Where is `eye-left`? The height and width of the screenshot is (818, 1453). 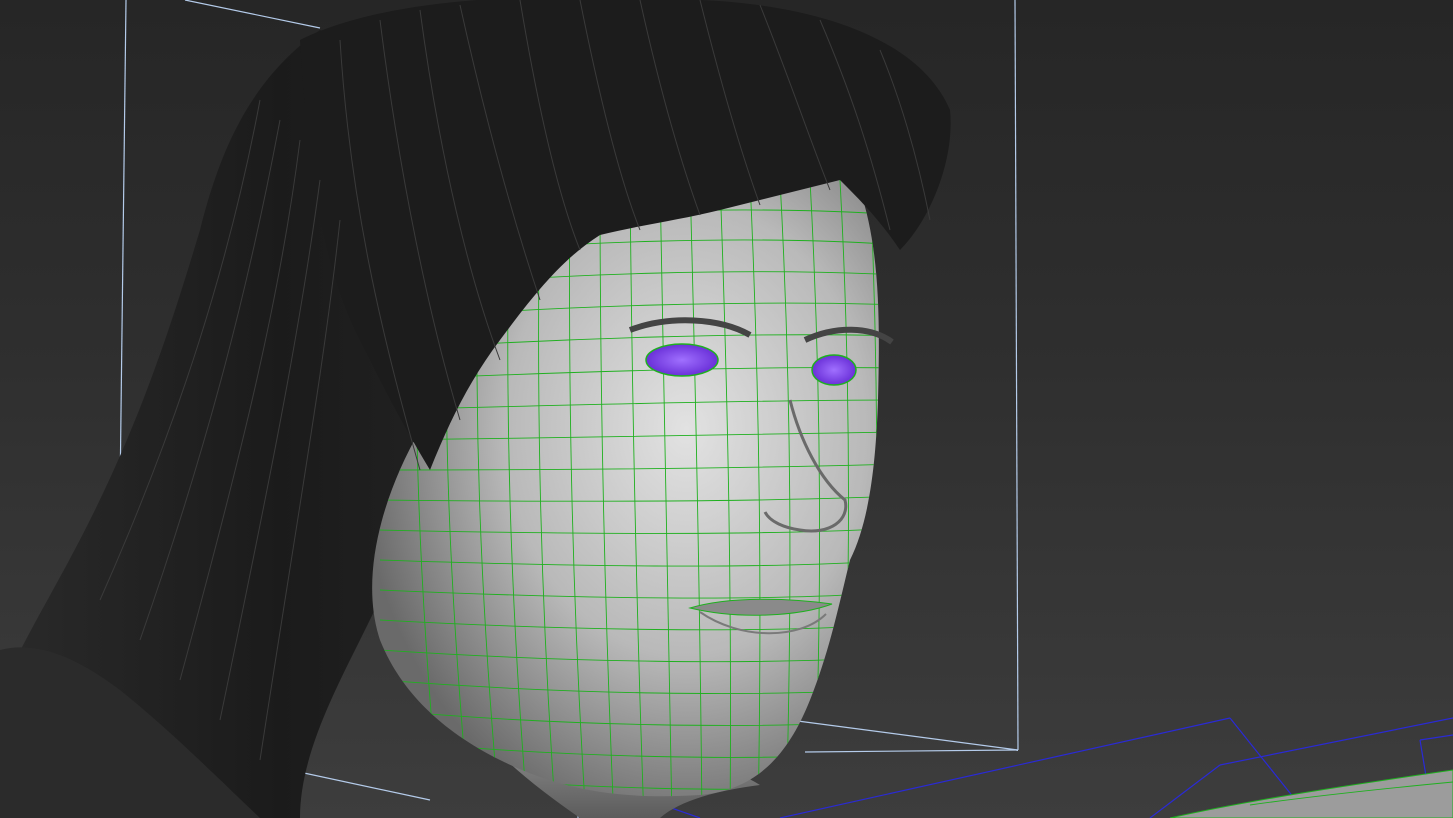
eye-left is located at coordinates (682, 360).